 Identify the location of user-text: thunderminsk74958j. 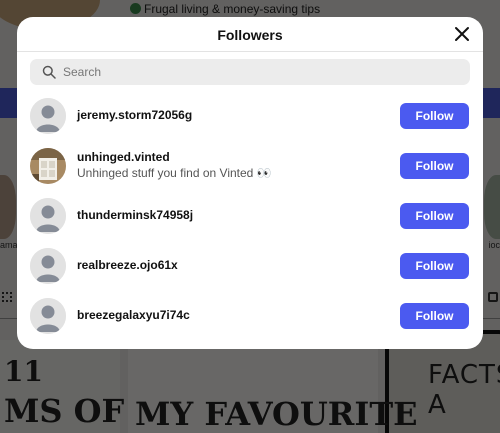
(135, 215).